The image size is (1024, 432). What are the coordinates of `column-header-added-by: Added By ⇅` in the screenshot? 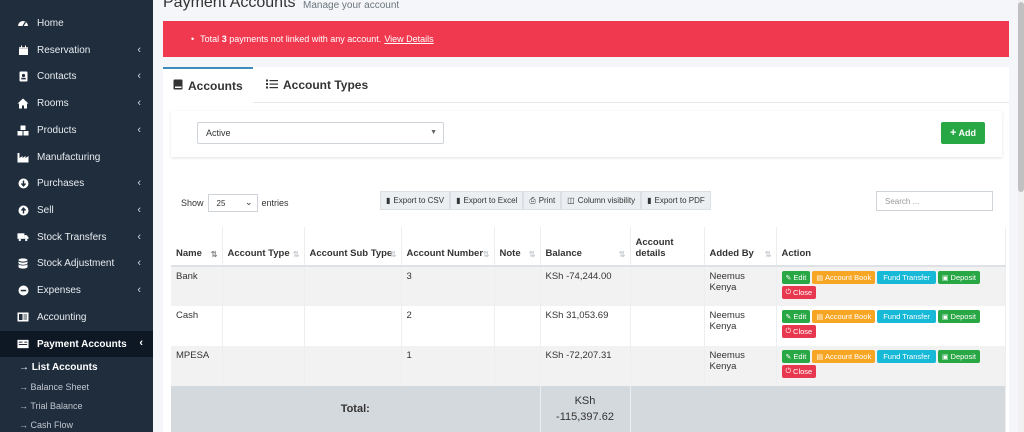 It's located at (740, 247).